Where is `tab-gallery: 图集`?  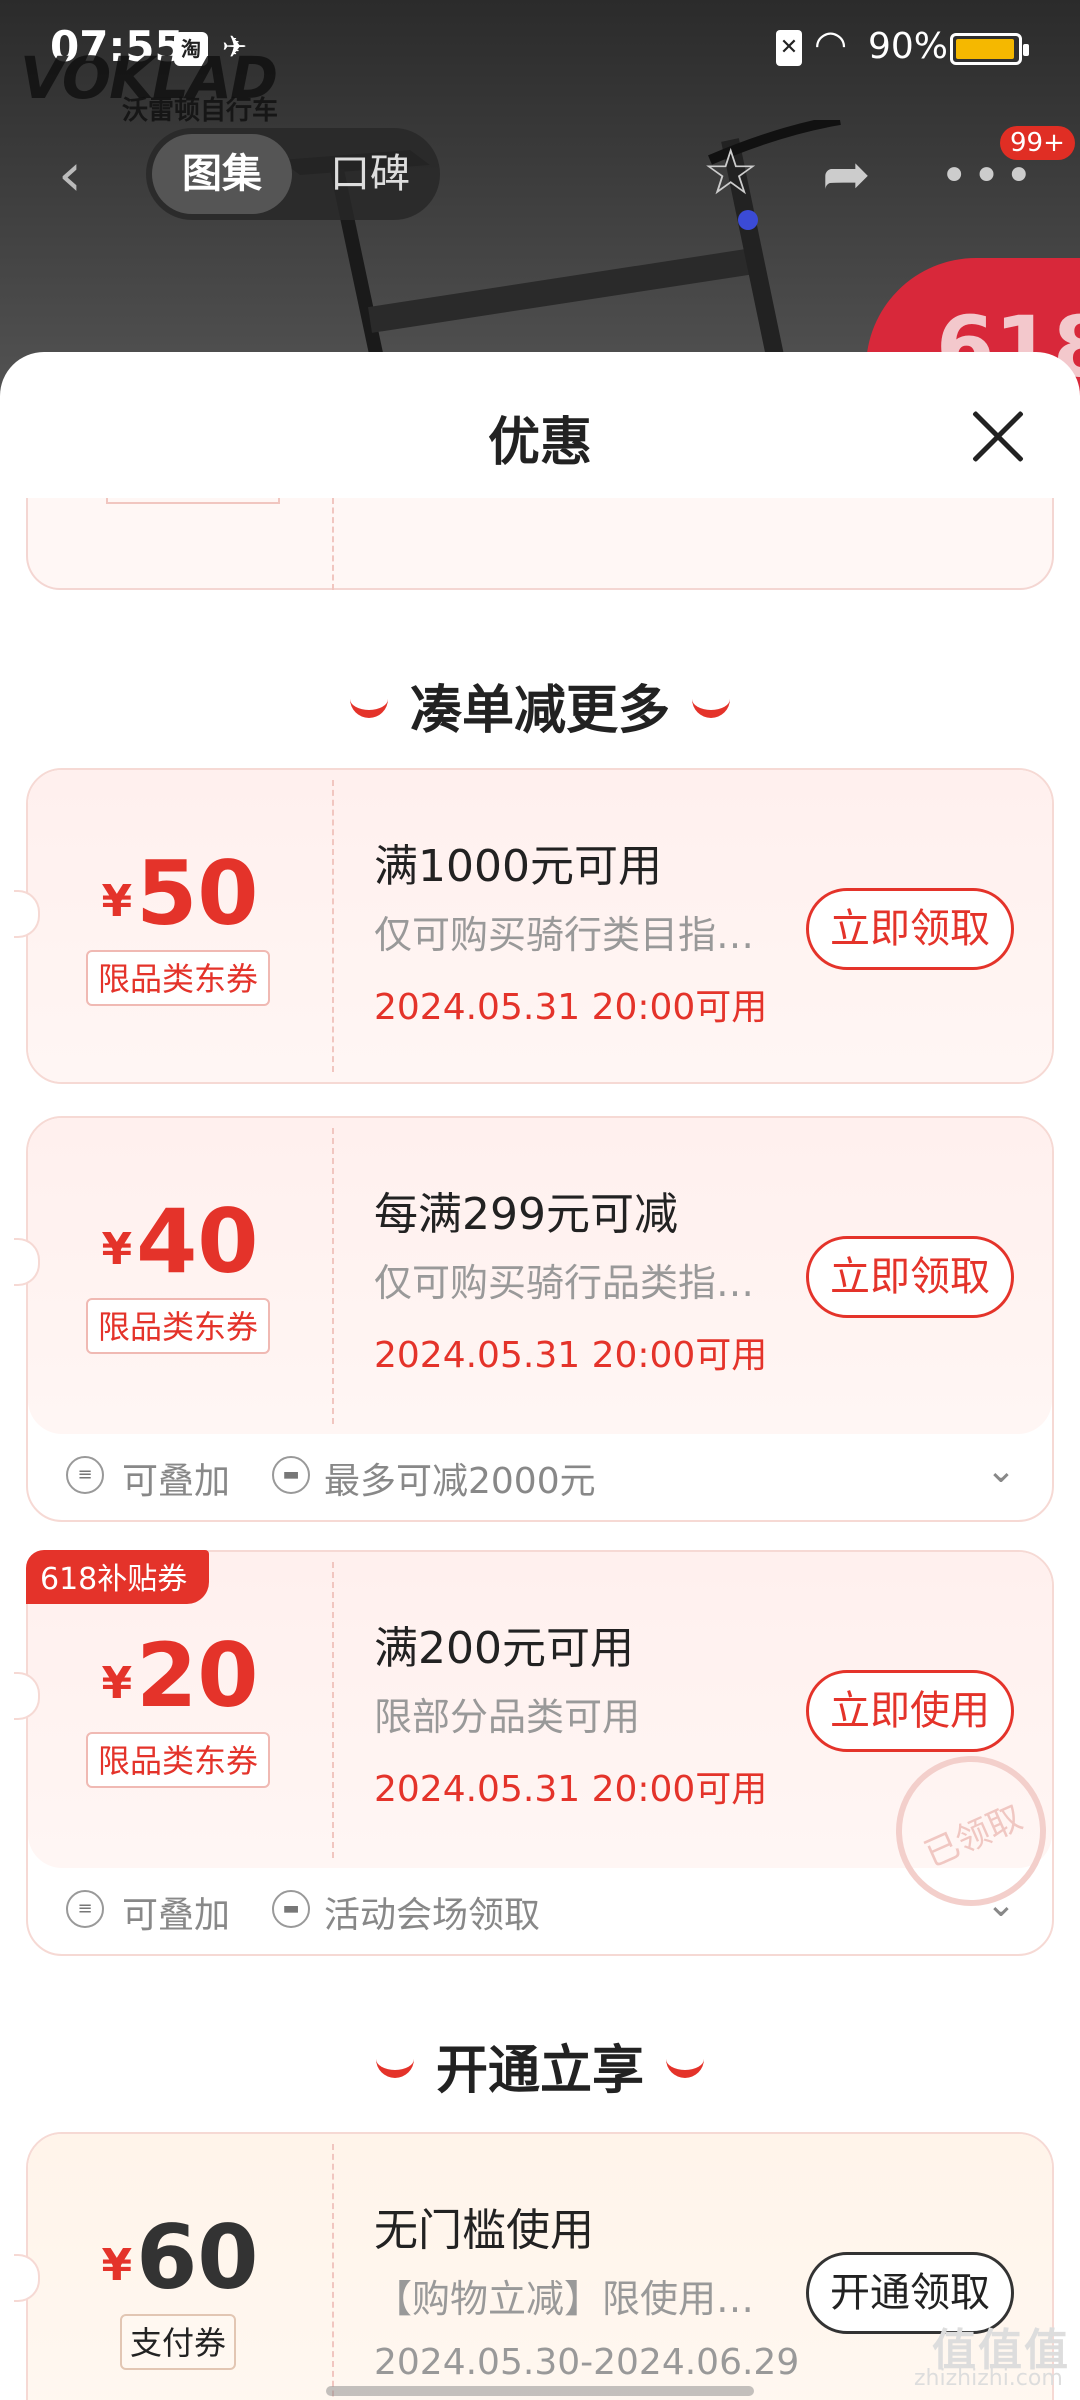
tab-gallery: 图集 is located at coordinates (222, 174).